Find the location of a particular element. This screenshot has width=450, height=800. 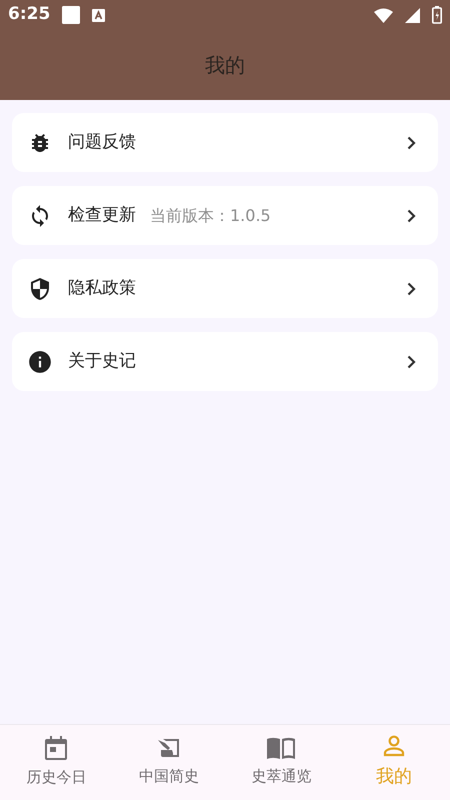

info-icon is located at coordinates (40, 361).